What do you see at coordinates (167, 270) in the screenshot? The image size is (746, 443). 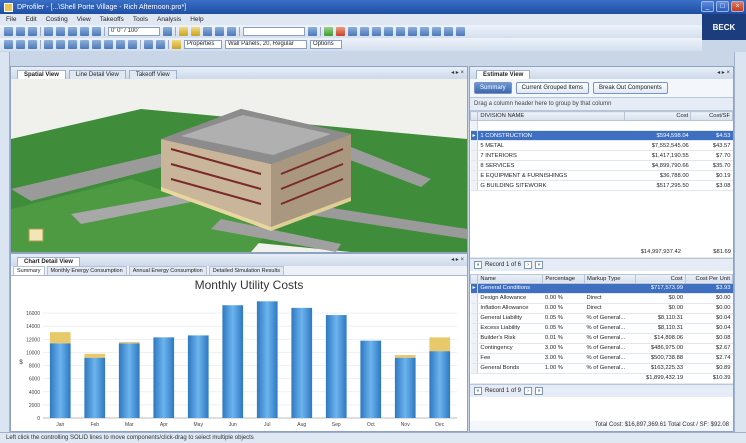 I see `subtab-annual-energy: Annual Energy Consumption` at bounding box center [167, 270].